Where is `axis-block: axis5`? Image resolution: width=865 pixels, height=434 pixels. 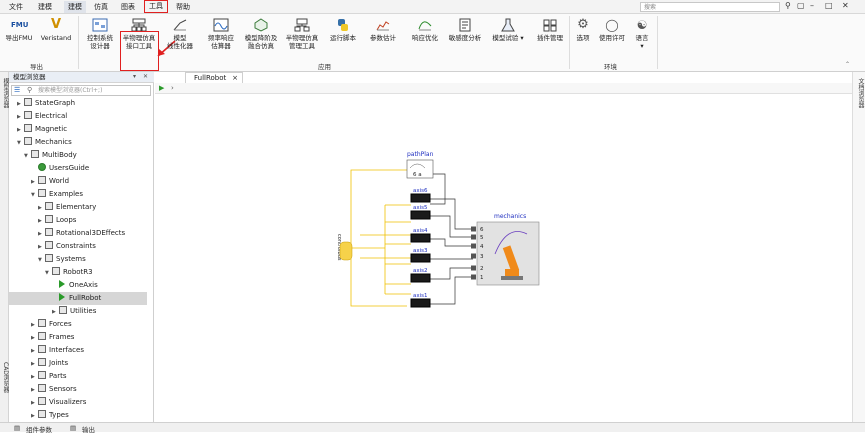 axis-block: axis5 is located at coordinates (420, 212).